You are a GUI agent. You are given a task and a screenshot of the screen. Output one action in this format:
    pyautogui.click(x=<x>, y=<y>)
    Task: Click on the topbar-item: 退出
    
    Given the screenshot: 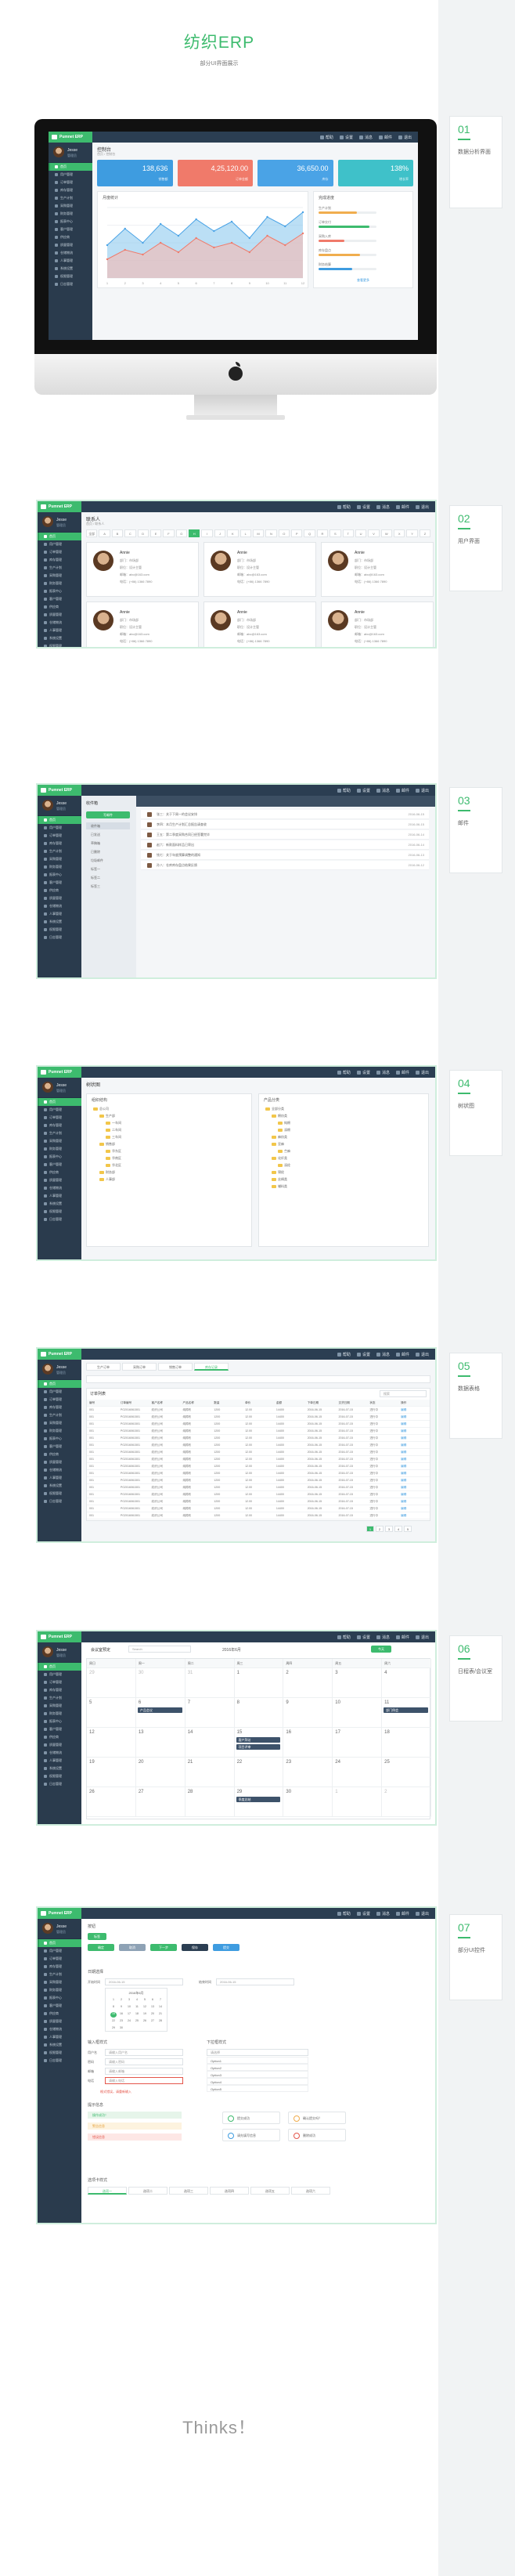 What is the action you would take?
    pyautogui.click(x=405, y=137)
    